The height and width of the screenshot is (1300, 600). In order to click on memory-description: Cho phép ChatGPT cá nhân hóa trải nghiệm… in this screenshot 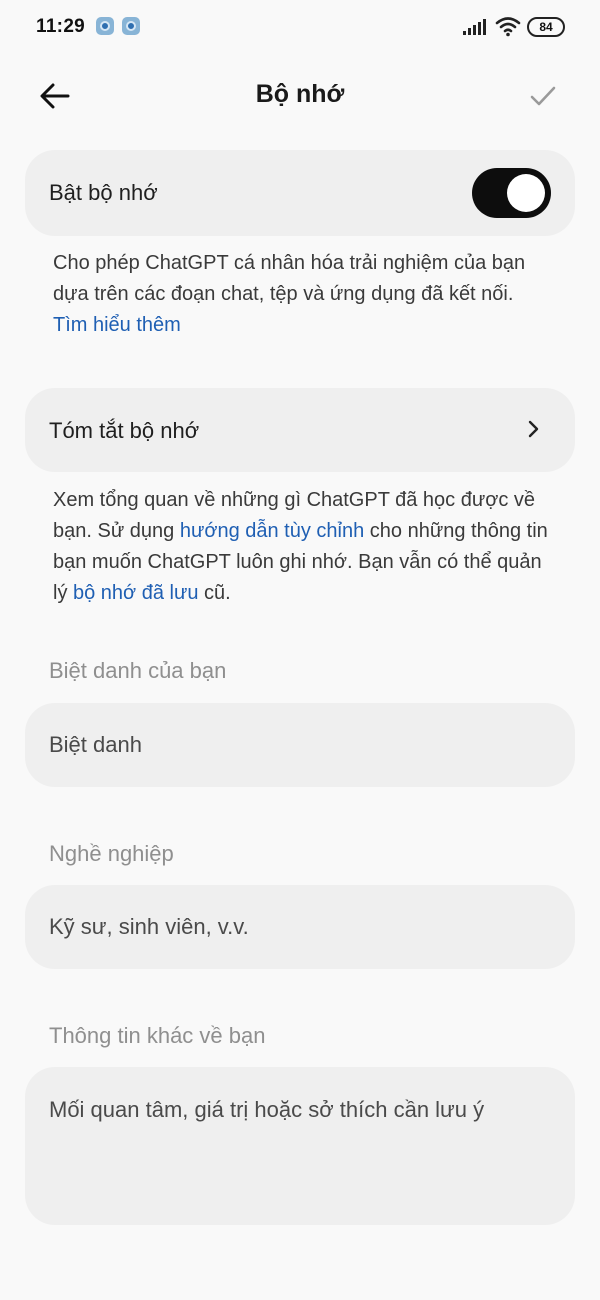, I will do `click(303, 294)`.